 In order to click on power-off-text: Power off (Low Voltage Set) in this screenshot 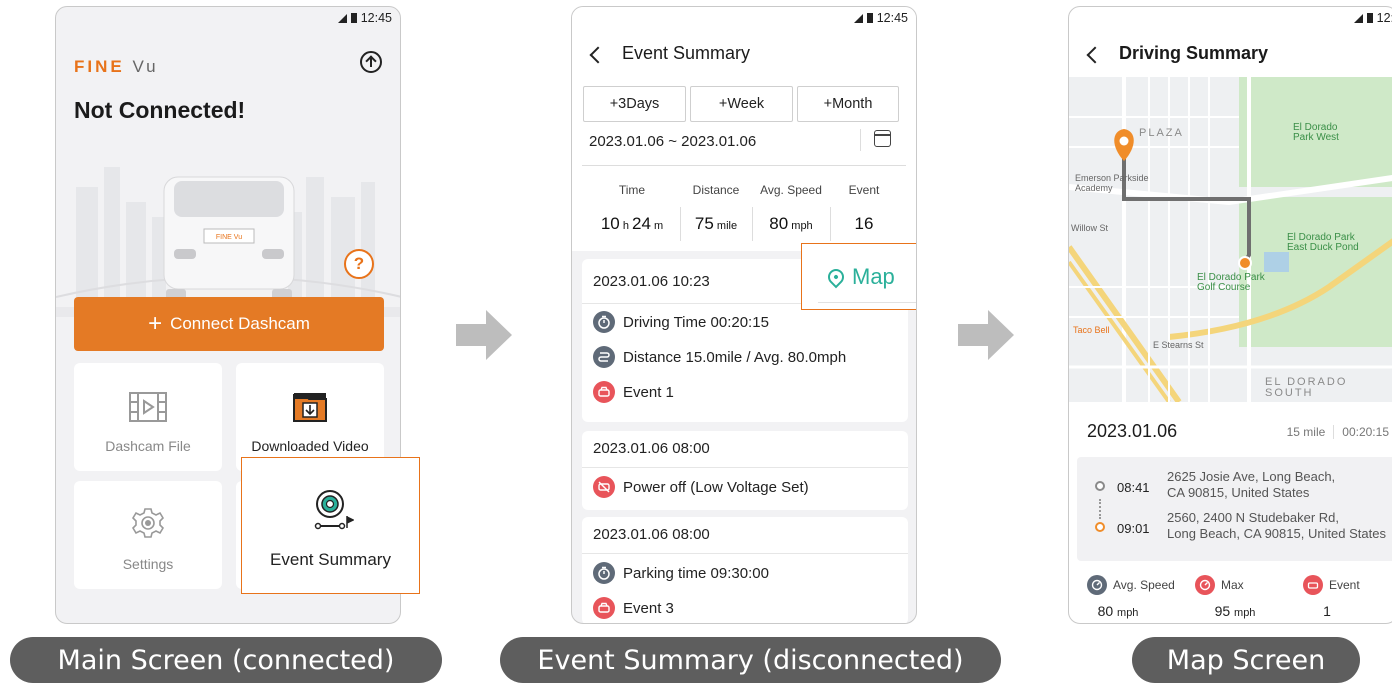, I will do `click(716, 487)`.